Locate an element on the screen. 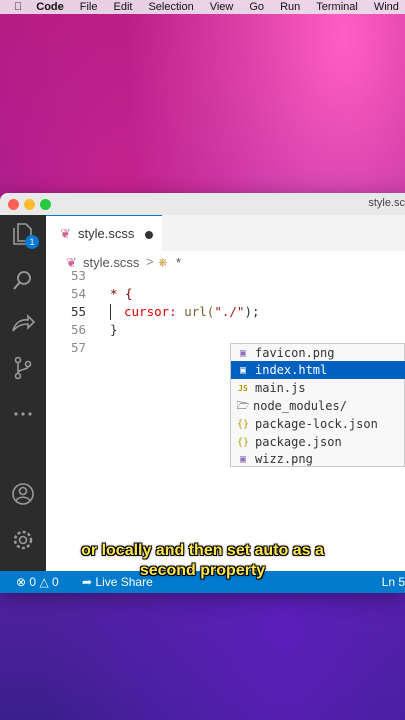 This screenshot has width=405, height=720. more-icon is located at coordinates (23, 414).